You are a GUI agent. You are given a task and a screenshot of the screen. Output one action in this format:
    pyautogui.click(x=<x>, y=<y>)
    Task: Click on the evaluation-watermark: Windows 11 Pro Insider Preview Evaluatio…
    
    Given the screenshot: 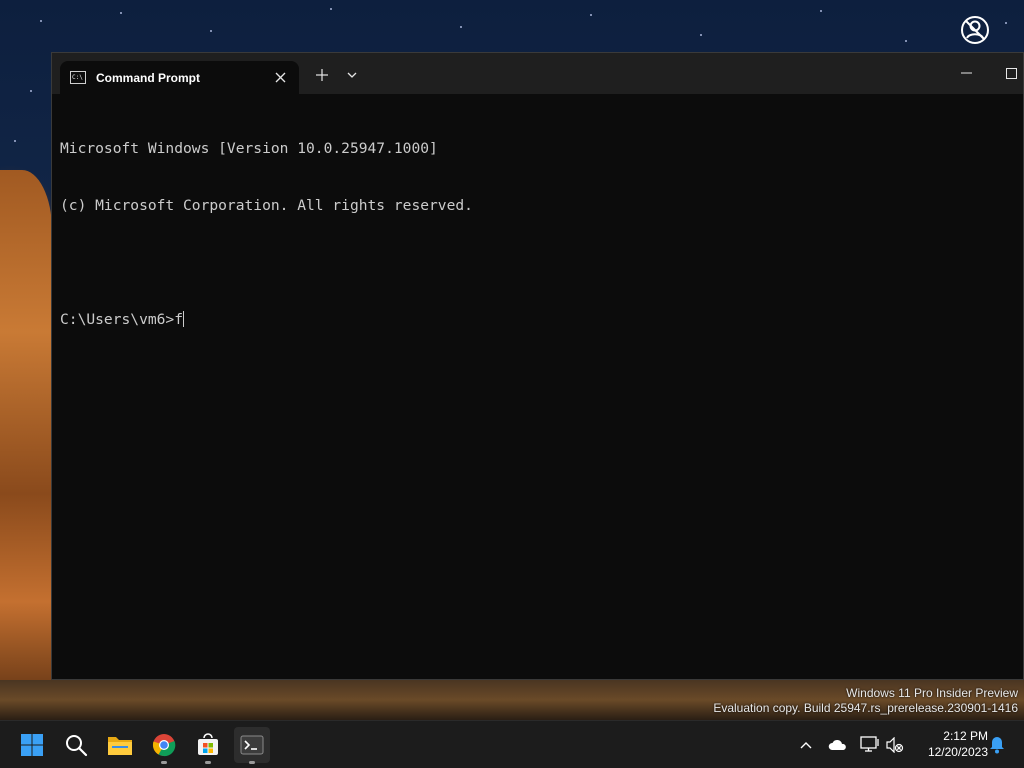 What is the action you would take?
    pyautogui.click(x=865, y=701)
    